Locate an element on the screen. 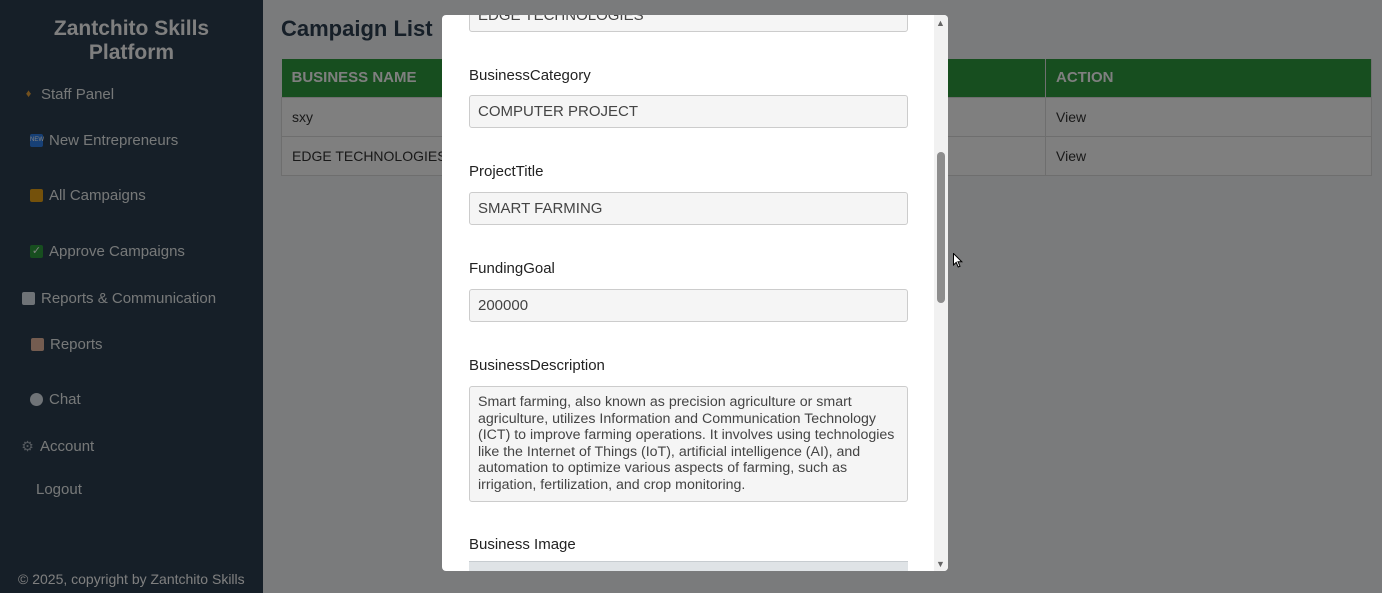  scrollbar-thumb is located at coordinates (941, 227).